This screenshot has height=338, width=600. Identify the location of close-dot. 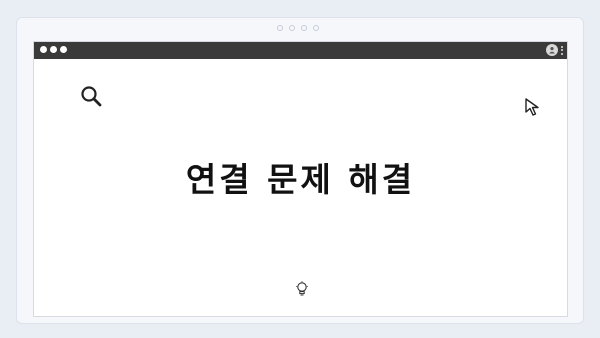
(43, 49).